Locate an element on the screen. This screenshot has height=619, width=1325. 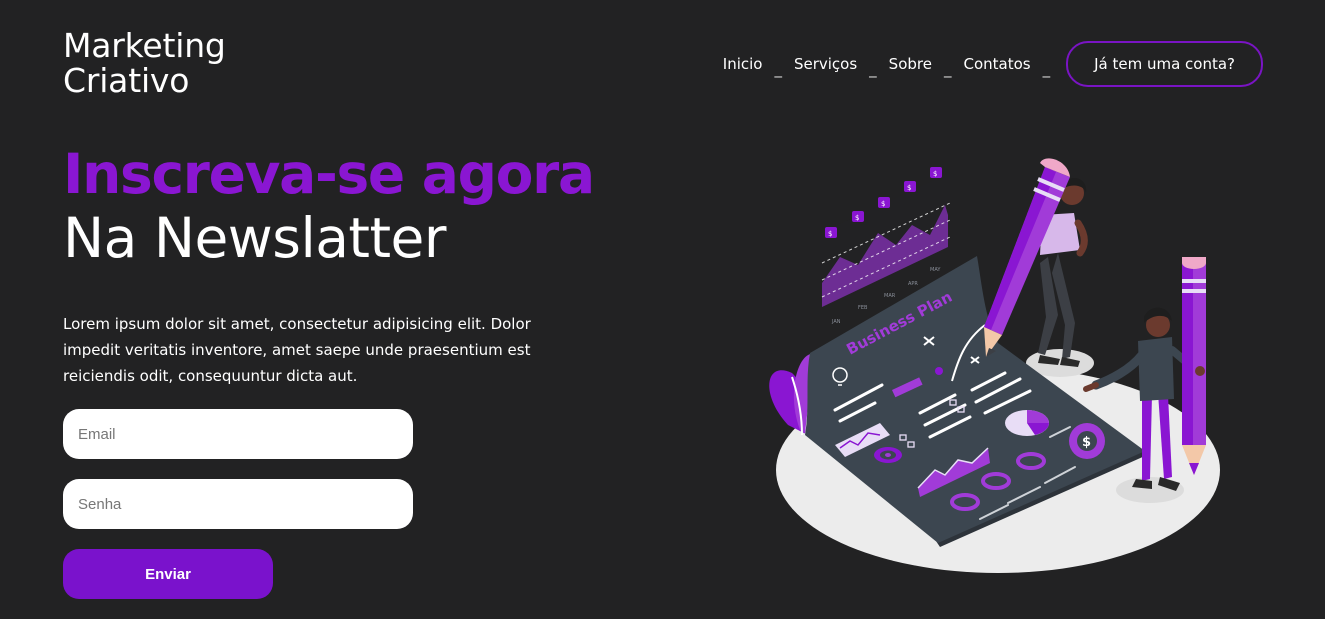
svg-text: MAY is located at coordinates (935, 270).